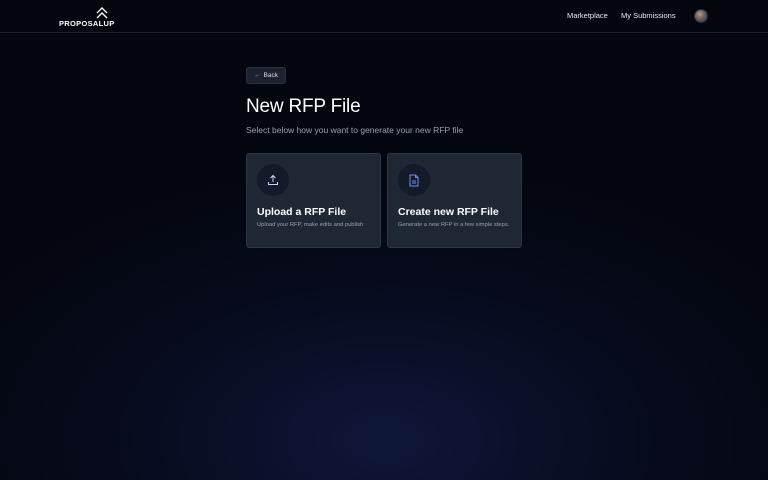 The height and width of the screenshot is (480, 768). What do you see at coordinates (587, 15) in the screenshot?
I see `nav-link-marketplace: Marketplace` at bounding box center [587, 15].